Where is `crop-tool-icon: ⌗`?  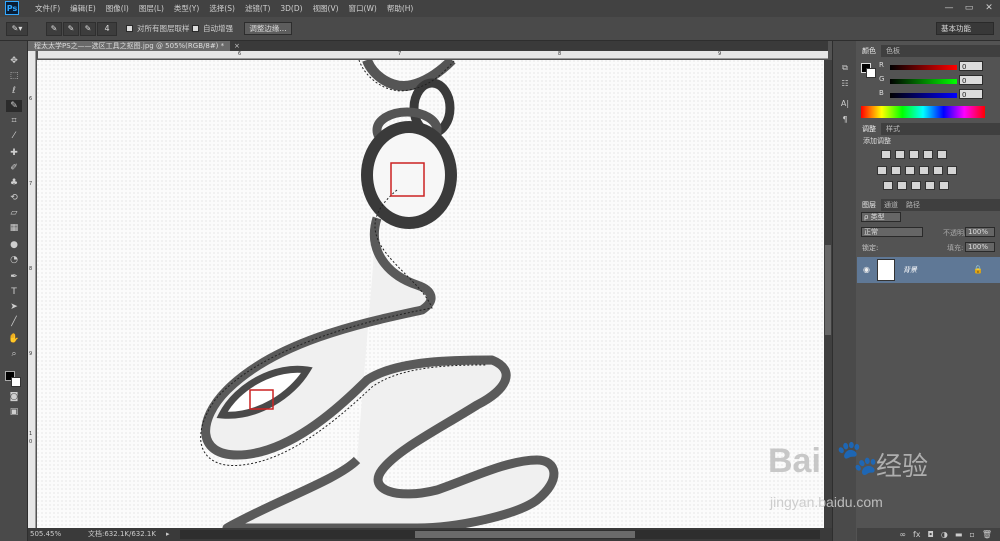
crop-tool-icon: ⌗ is located at coordinates (14, 121).